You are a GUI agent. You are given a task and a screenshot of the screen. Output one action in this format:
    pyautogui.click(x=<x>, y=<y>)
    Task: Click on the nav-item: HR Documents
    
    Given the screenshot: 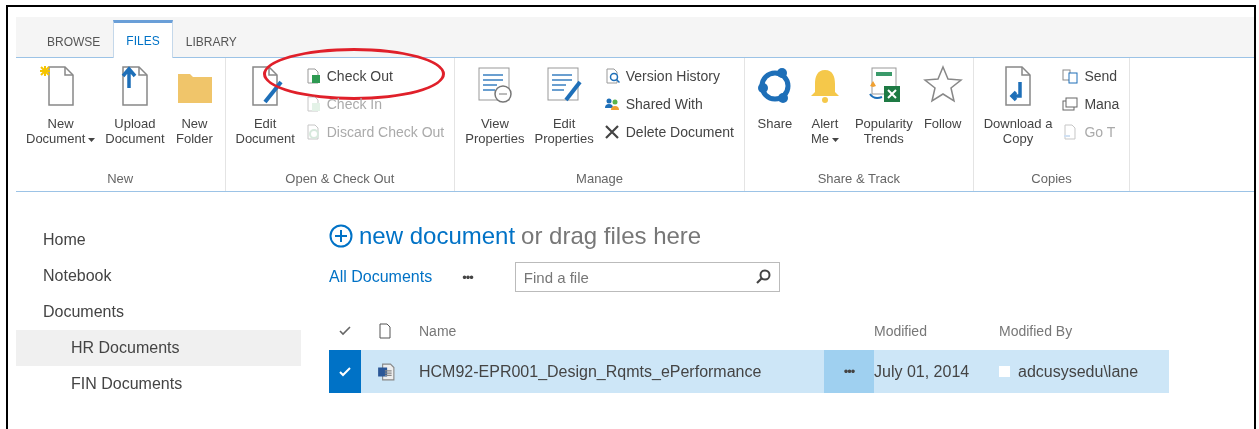 What is the action you would take?
    pyautogui.click(x=158, y=348)
    